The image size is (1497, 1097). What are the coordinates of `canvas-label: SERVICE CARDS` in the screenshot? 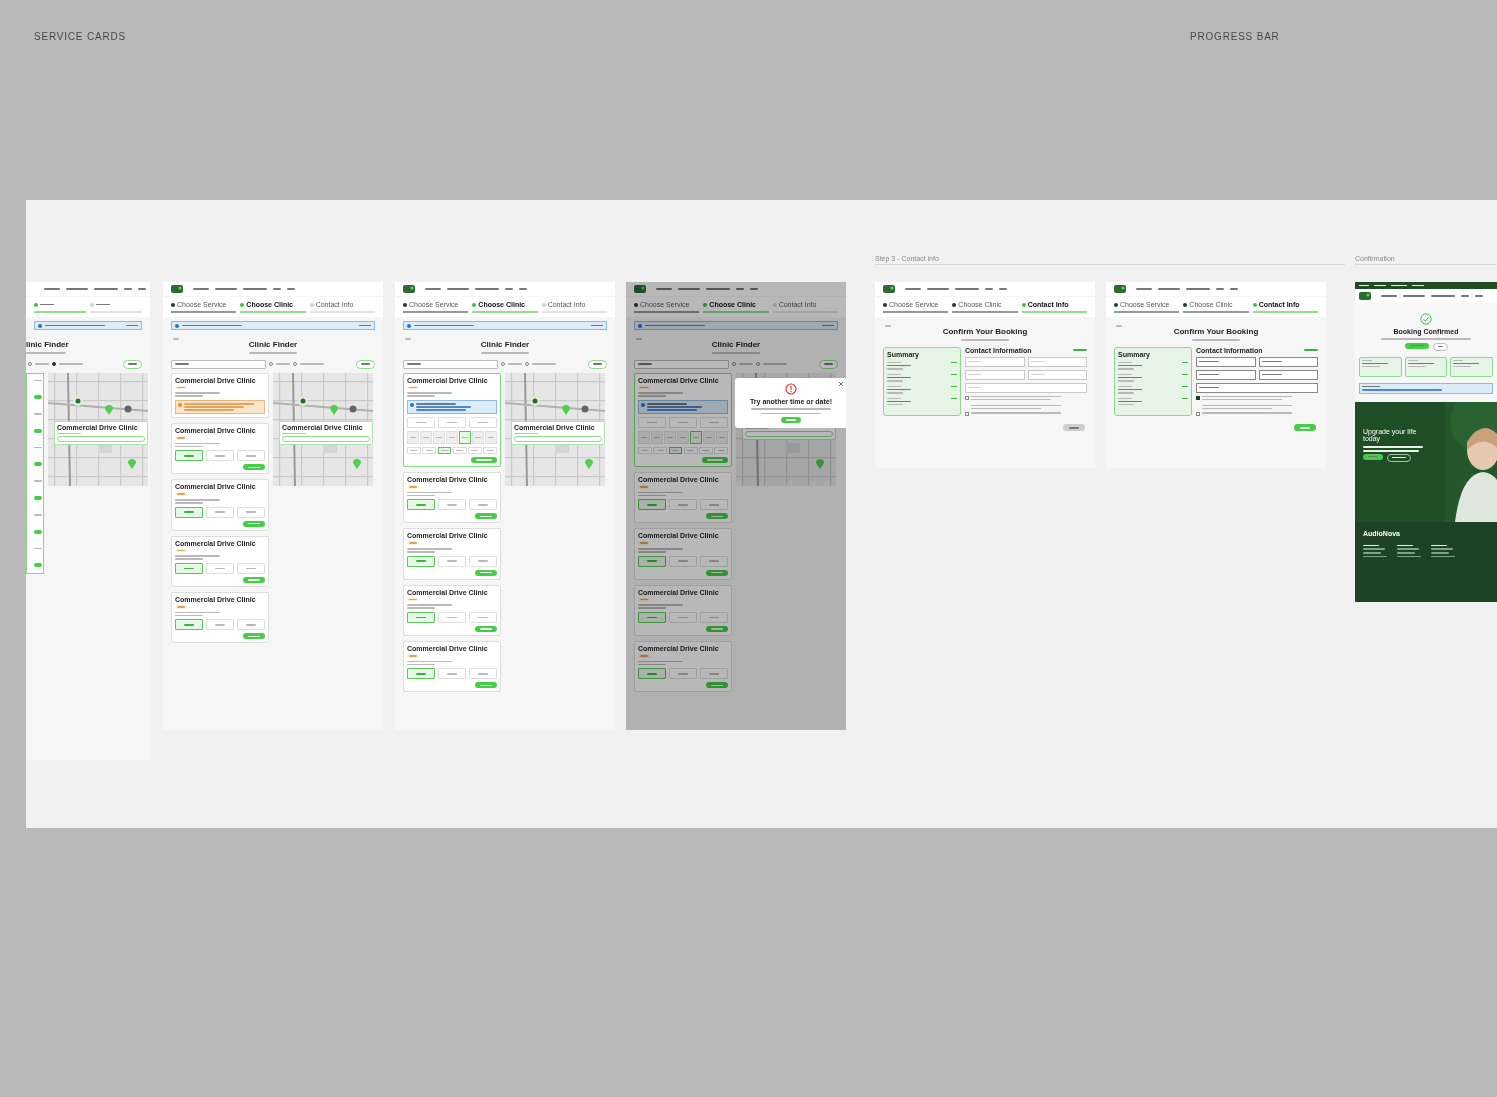 It's located at (80, 36).